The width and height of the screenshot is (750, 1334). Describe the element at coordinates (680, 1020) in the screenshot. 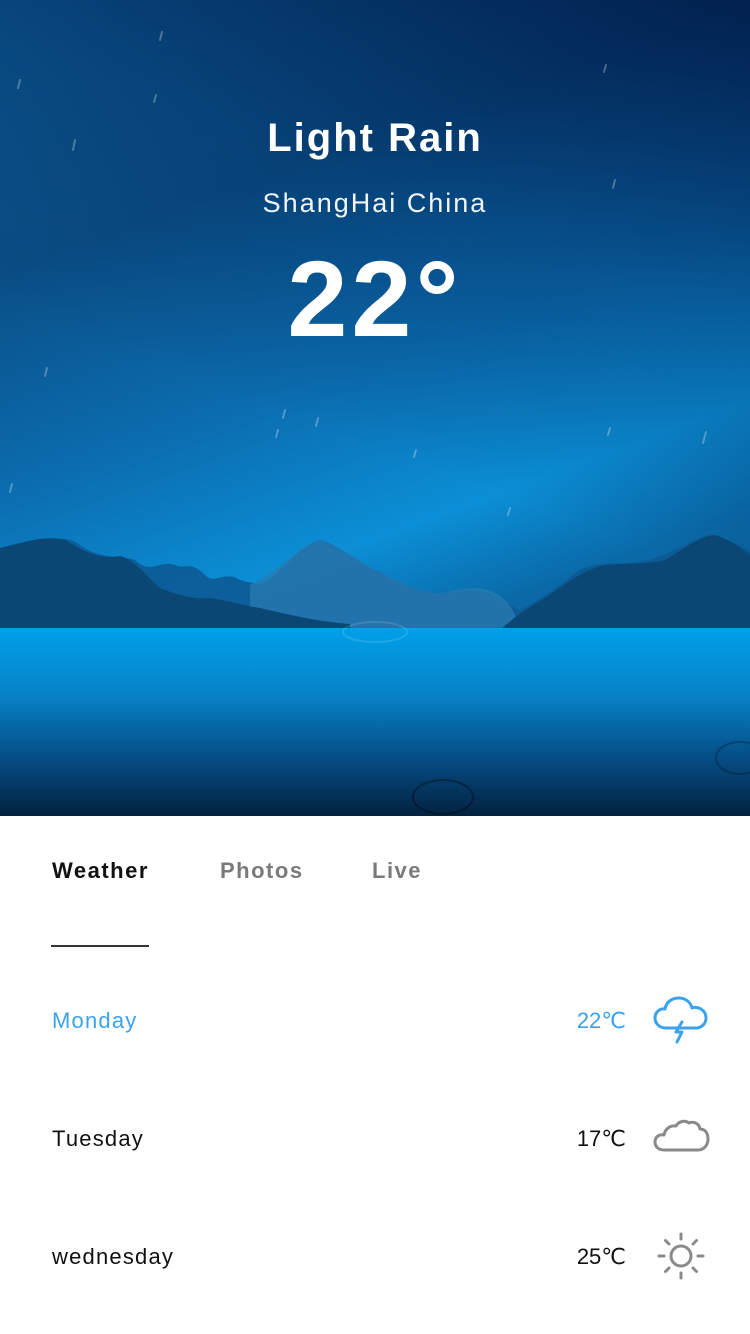

I see `thunderstorm-cloud-icon` at that location.